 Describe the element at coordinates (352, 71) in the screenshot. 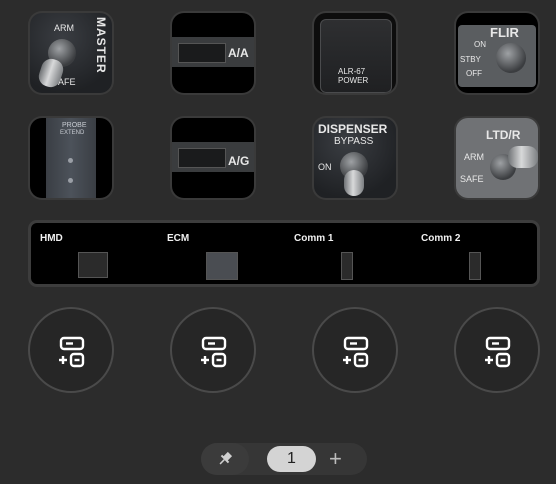

I see `alr67-label: ALR-67` at that location.